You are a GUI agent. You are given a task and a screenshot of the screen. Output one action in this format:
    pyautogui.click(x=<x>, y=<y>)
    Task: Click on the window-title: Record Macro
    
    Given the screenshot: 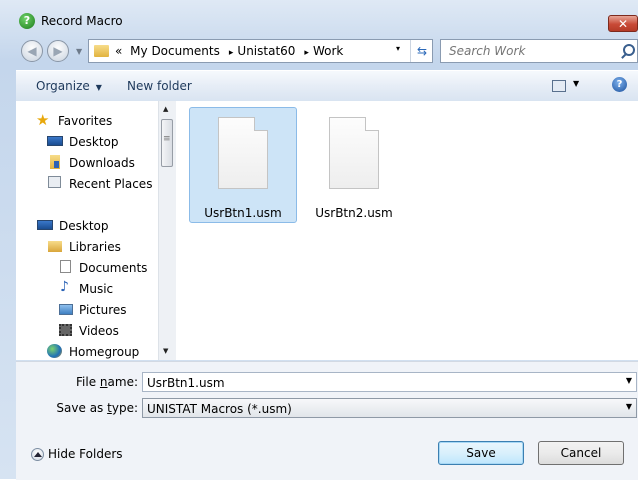 What is the action you would take?
    pyautogui.click(x=82, y=21)
    